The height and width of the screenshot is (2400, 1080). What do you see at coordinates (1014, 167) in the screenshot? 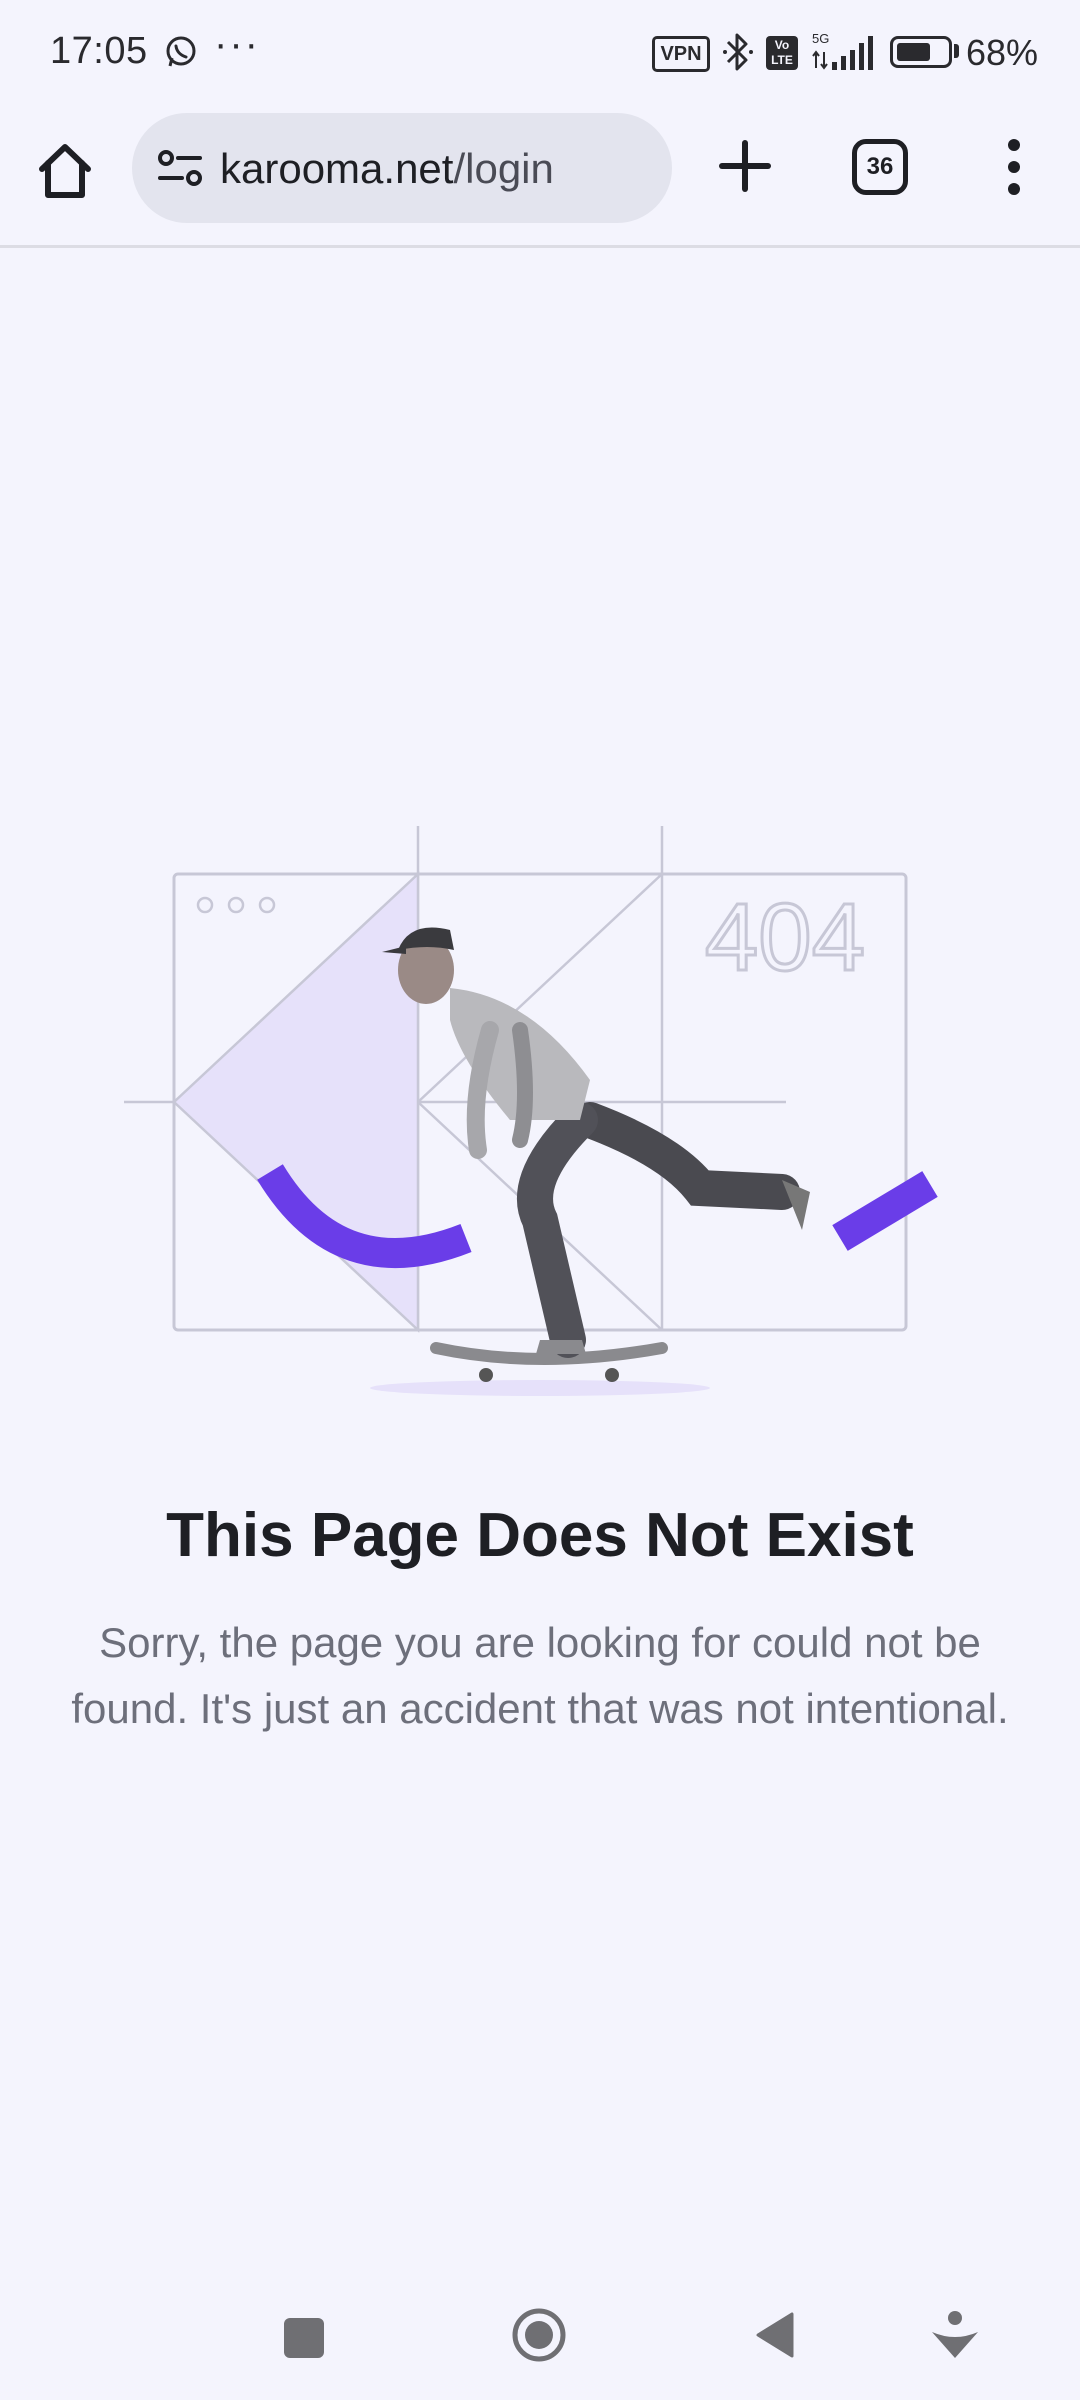
I see `more-vert-icon` at bounding box center [1014, 167].